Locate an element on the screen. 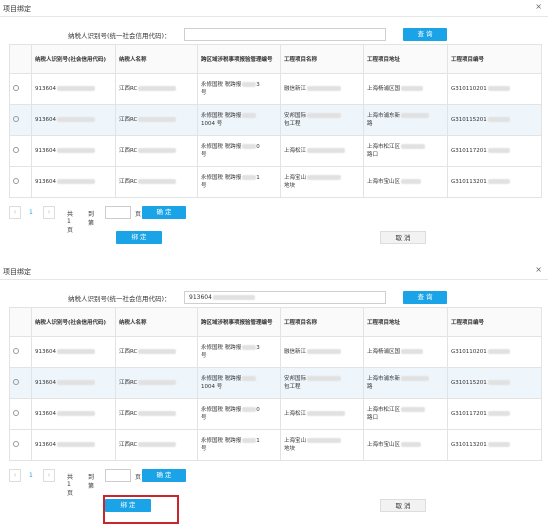  bind-button: 绑 定 is located at coordinates (139, 237).